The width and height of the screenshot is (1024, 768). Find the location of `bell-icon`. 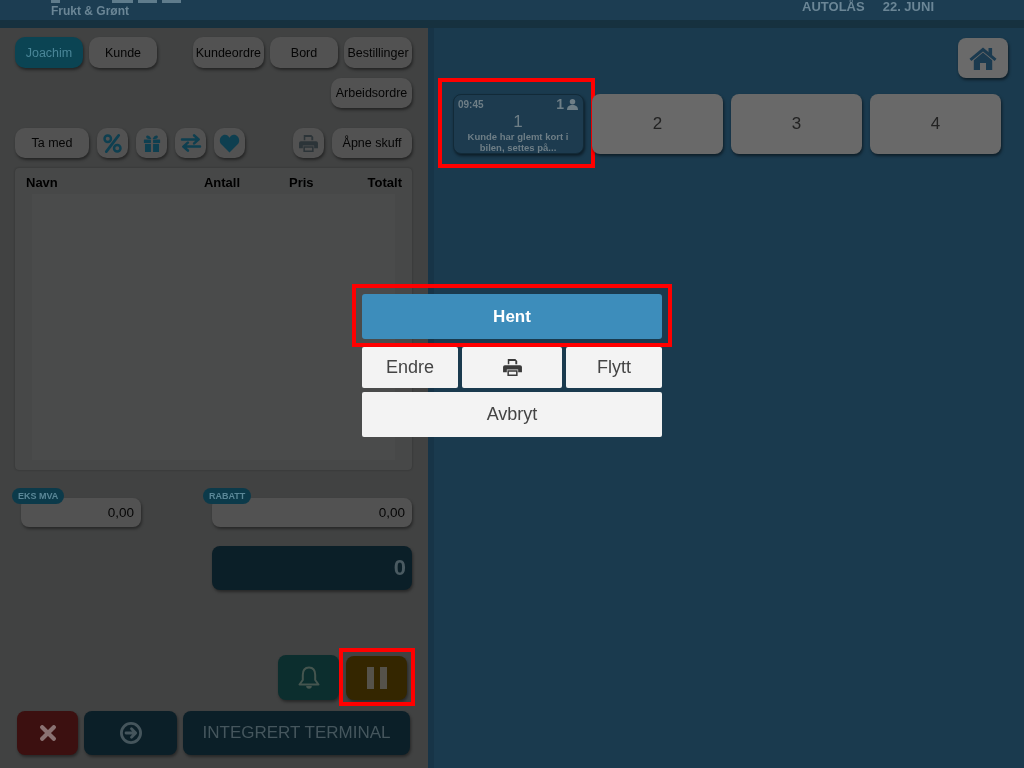

bell-icon is located at coordinates (308, 677).